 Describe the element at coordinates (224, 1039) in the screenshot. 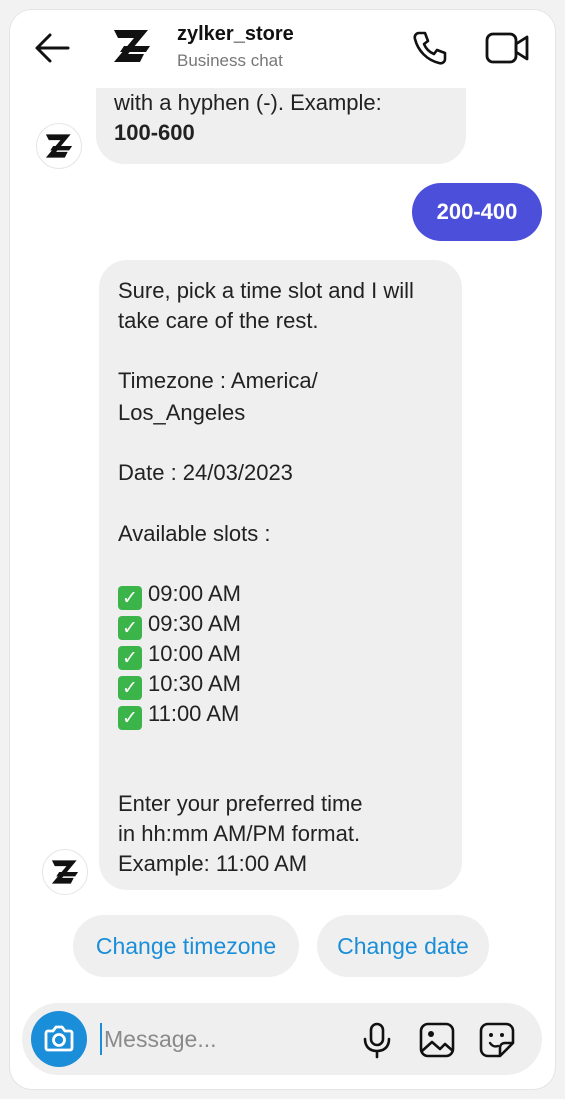

I see `message-input` at that location.